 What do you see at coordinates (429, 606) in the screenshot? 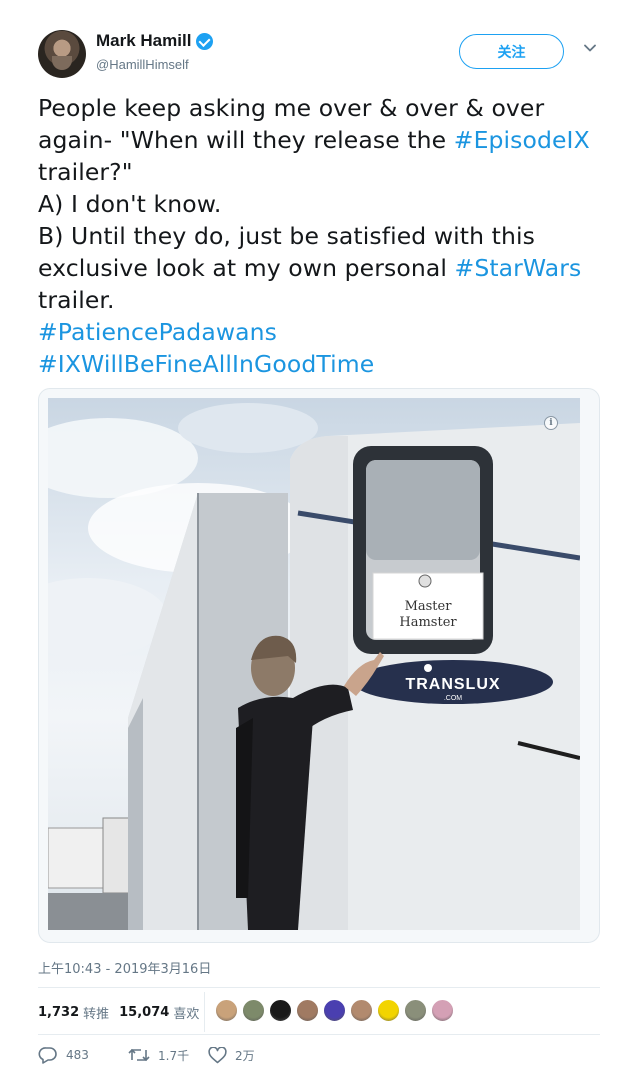
I see `sign-line-1: Master` at bounding box center [429, 606].